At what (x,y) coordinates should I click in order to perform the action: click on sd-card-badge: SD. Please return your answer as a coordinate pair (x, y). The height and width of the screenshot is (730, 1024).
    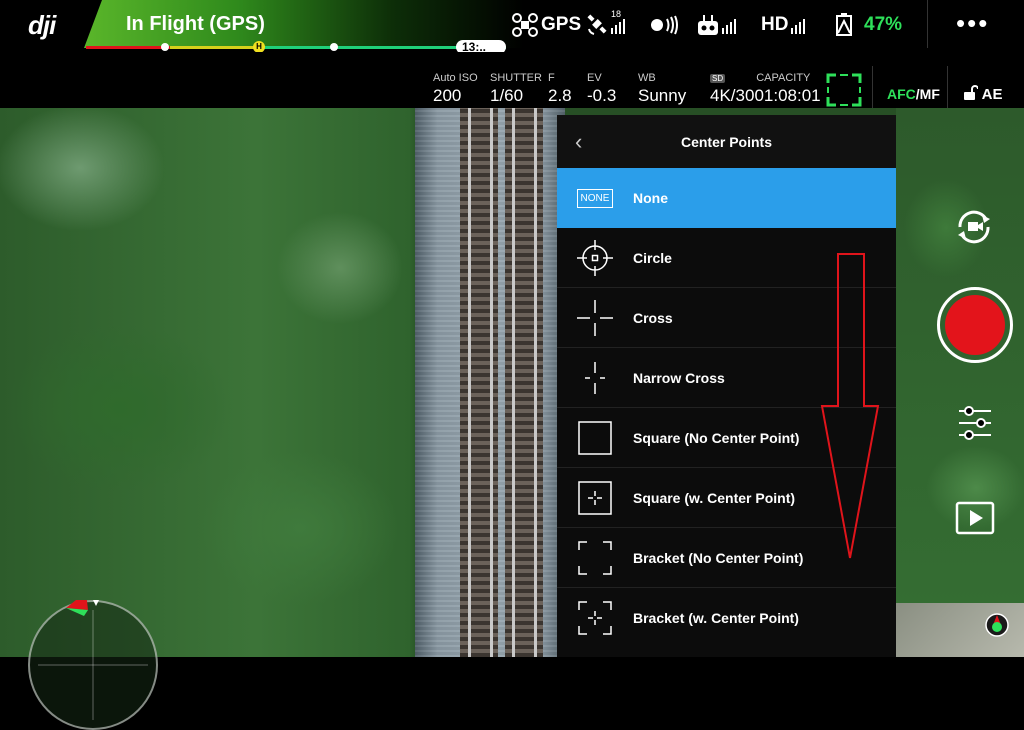
    Looking at the image, I should click on (718, 78).